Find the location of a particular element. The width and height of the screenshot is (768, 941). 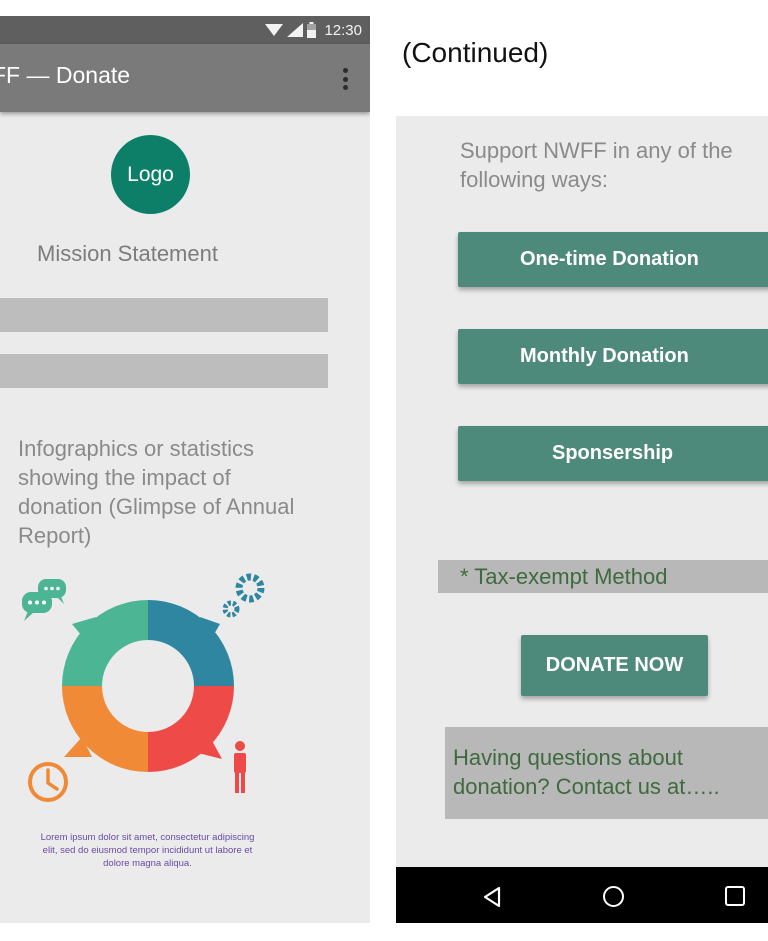

app-bar: FF — Donate is located at coordinates (185, 78).